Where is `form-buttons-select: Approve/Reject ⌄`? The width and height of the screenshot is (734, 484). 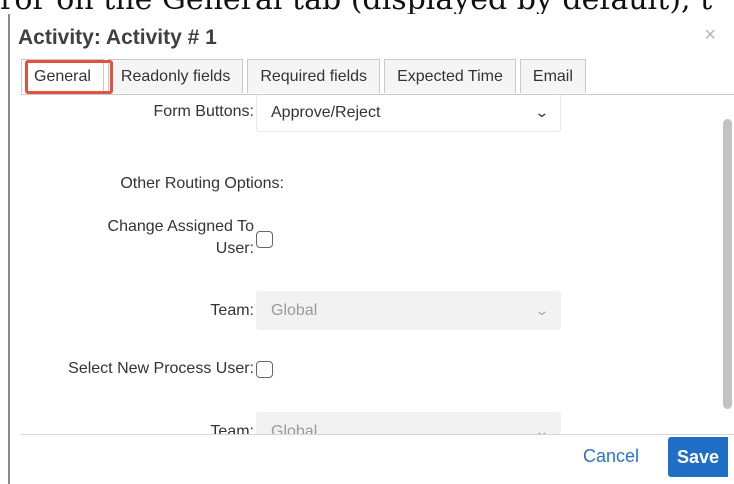
form-buttons-select: Approve/Reject ⌄ is located at coordinates (408, 113).